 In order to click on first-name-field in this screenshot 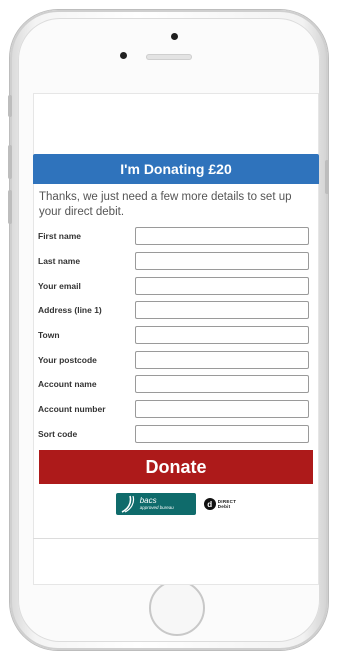, I will do `click(222, 236)`.